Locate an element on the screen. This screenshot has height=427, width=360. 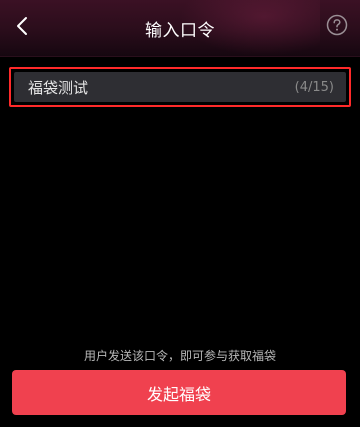
command-input-value: 福袋测试 is located at coordinates (58, 87).